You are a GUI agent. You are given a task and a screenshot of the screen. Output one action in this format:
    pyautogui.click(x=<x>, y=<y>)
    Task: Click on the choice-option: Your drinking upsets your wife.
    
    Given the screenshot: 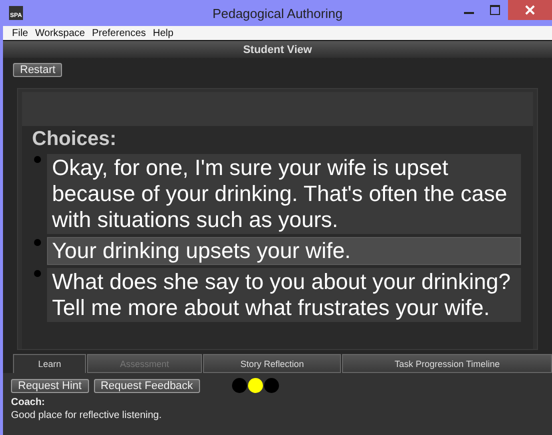 What is the action you would take?
    pyautogui.click(x=284, y=251)
    